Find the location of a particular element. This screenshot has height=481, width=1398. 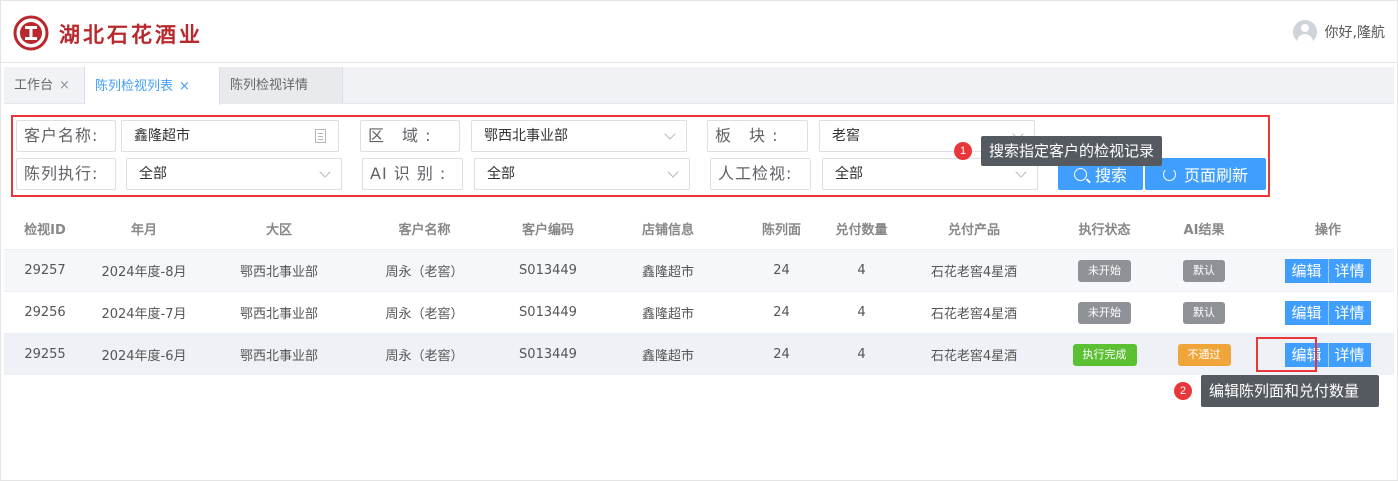

search-icon is located at coordinates (1080, 174).